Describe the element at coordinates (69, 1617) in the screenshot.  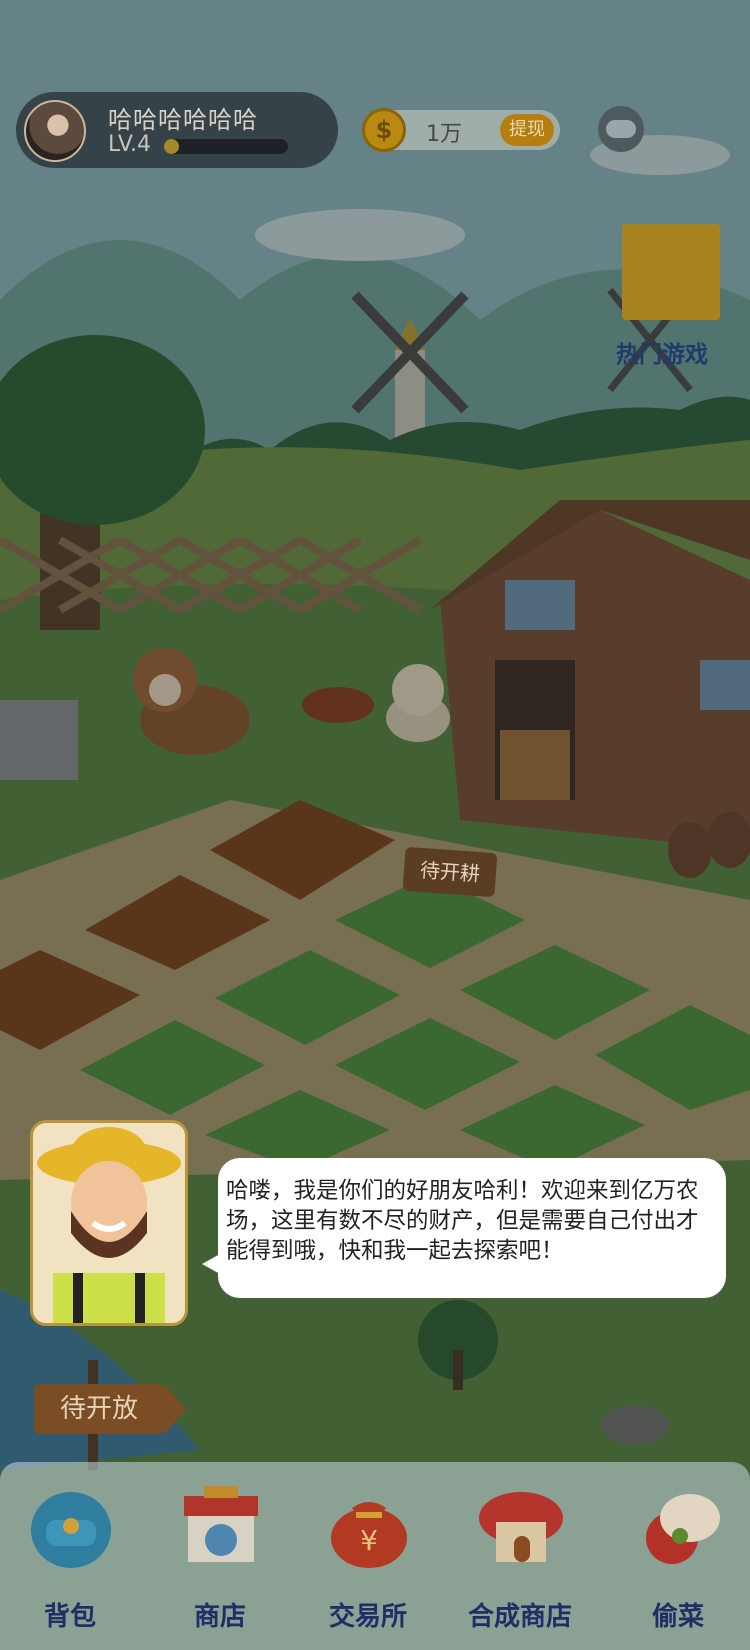
I see `nav-label-backpack: 背包` at that location.